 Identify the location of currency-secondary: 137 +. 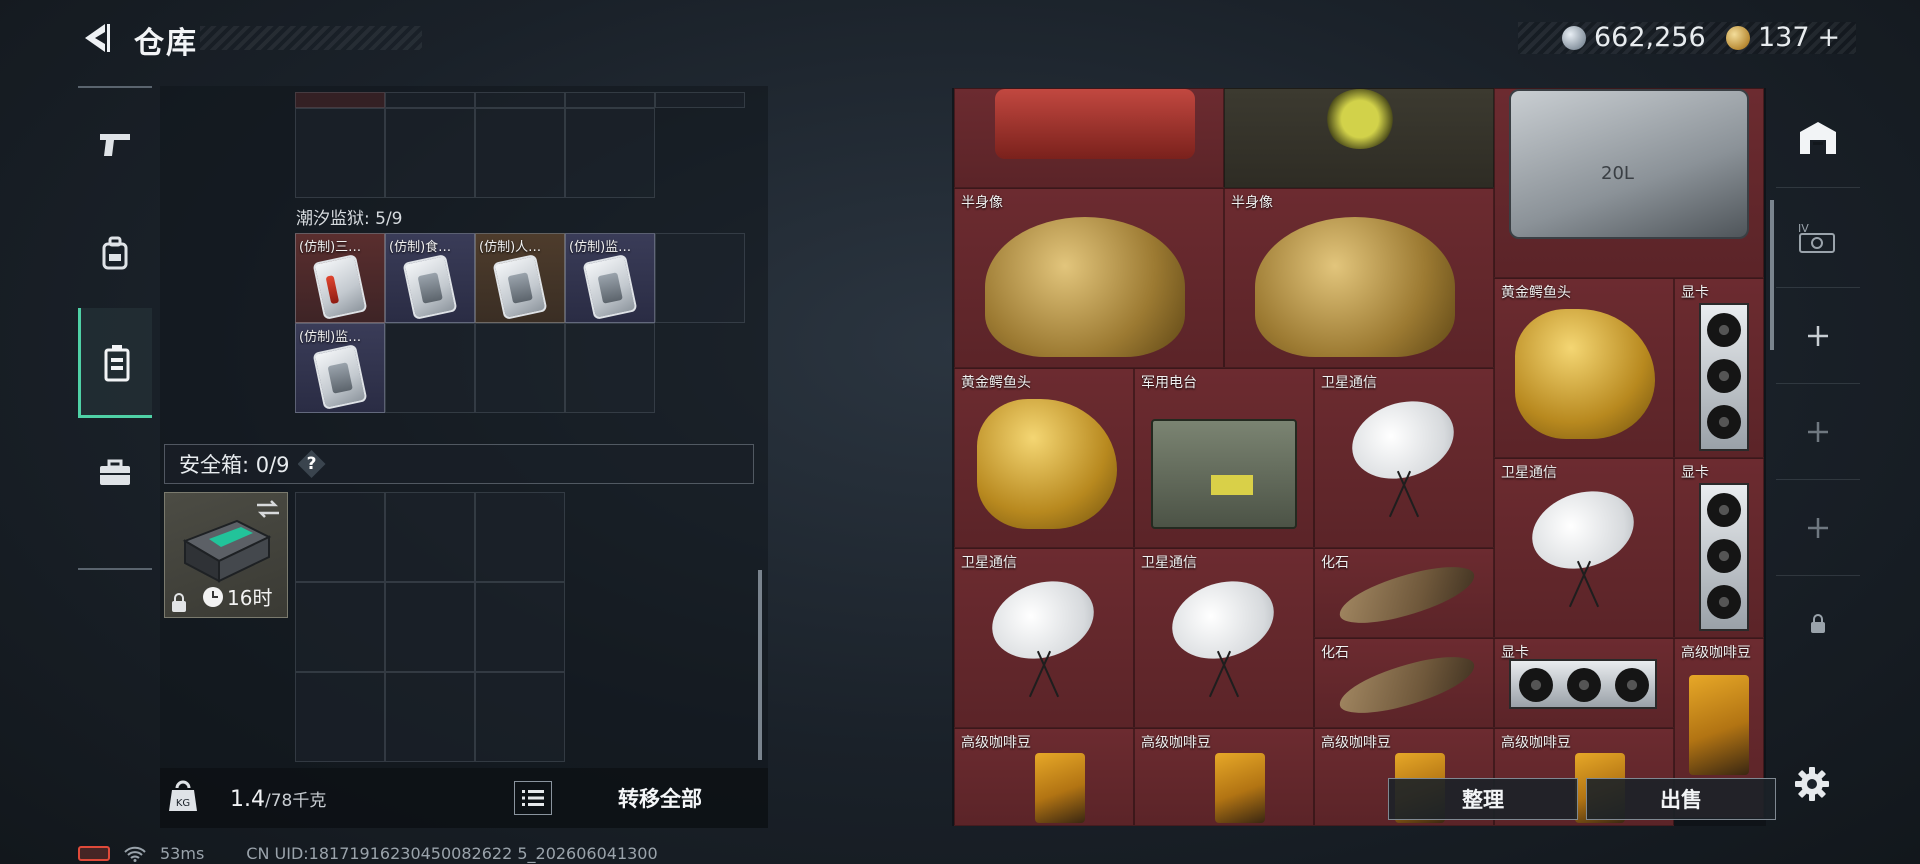
(1783, 37).